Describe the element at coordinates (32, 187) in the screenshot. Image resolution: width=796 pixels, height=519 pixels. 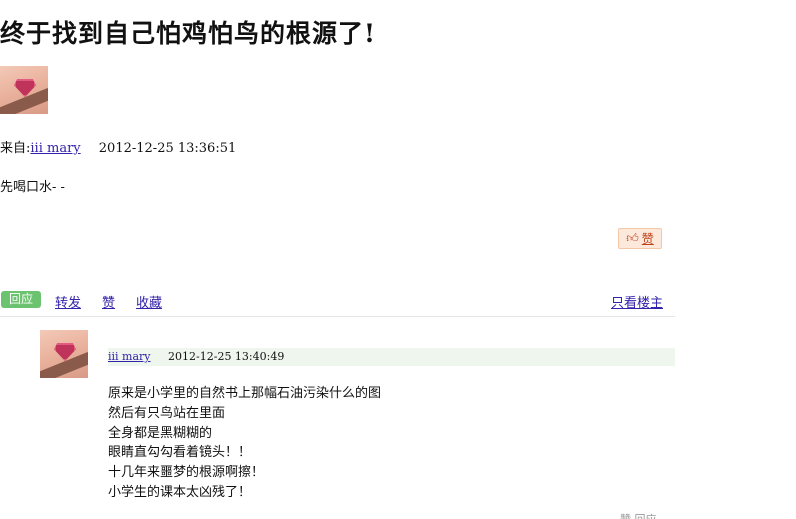
I see `post-content: 先喝口水- -` at that location.